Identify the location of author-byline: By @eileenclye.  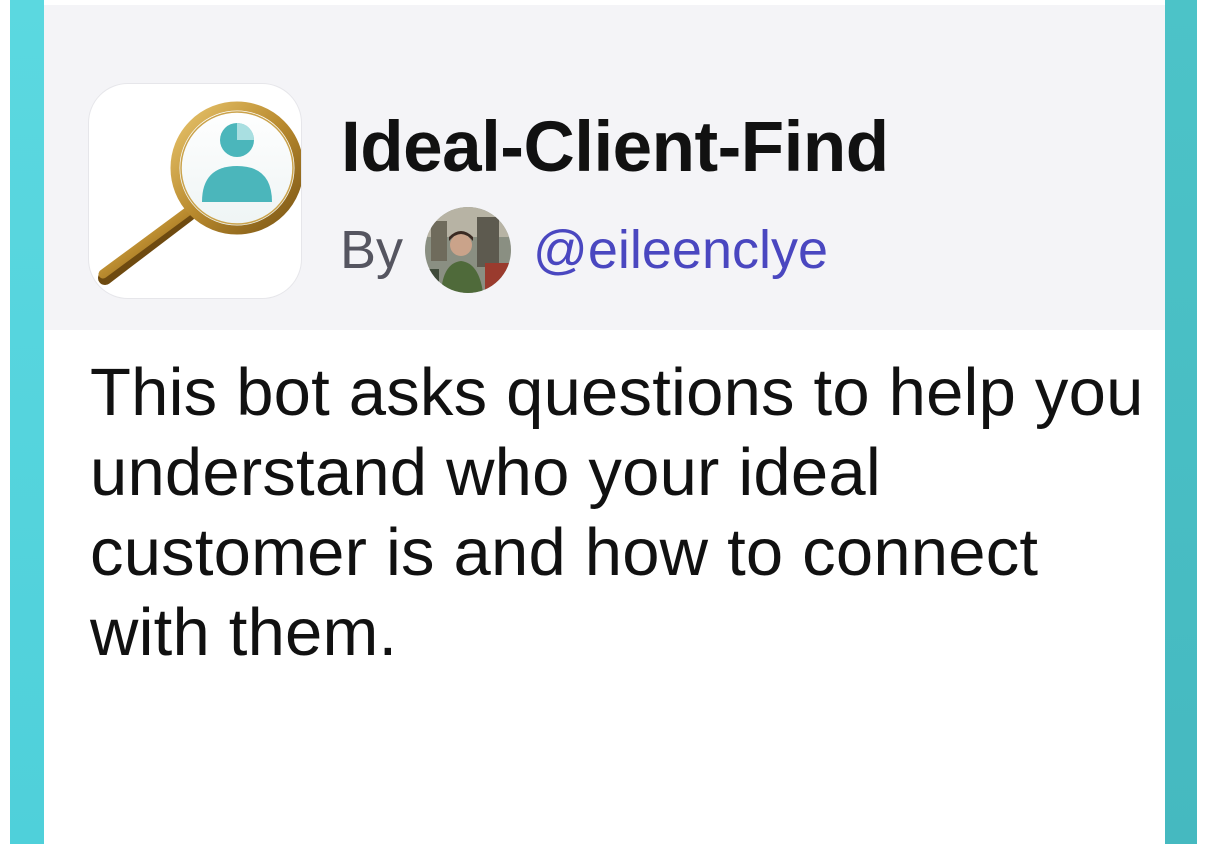
(584, 250).